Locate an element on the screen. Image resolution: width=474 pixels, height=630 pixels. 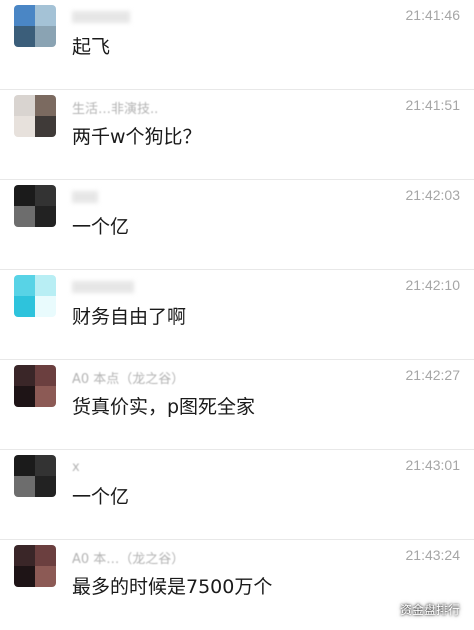
message-text: 两千w个狗比？ is located at coordinates (137, 137).